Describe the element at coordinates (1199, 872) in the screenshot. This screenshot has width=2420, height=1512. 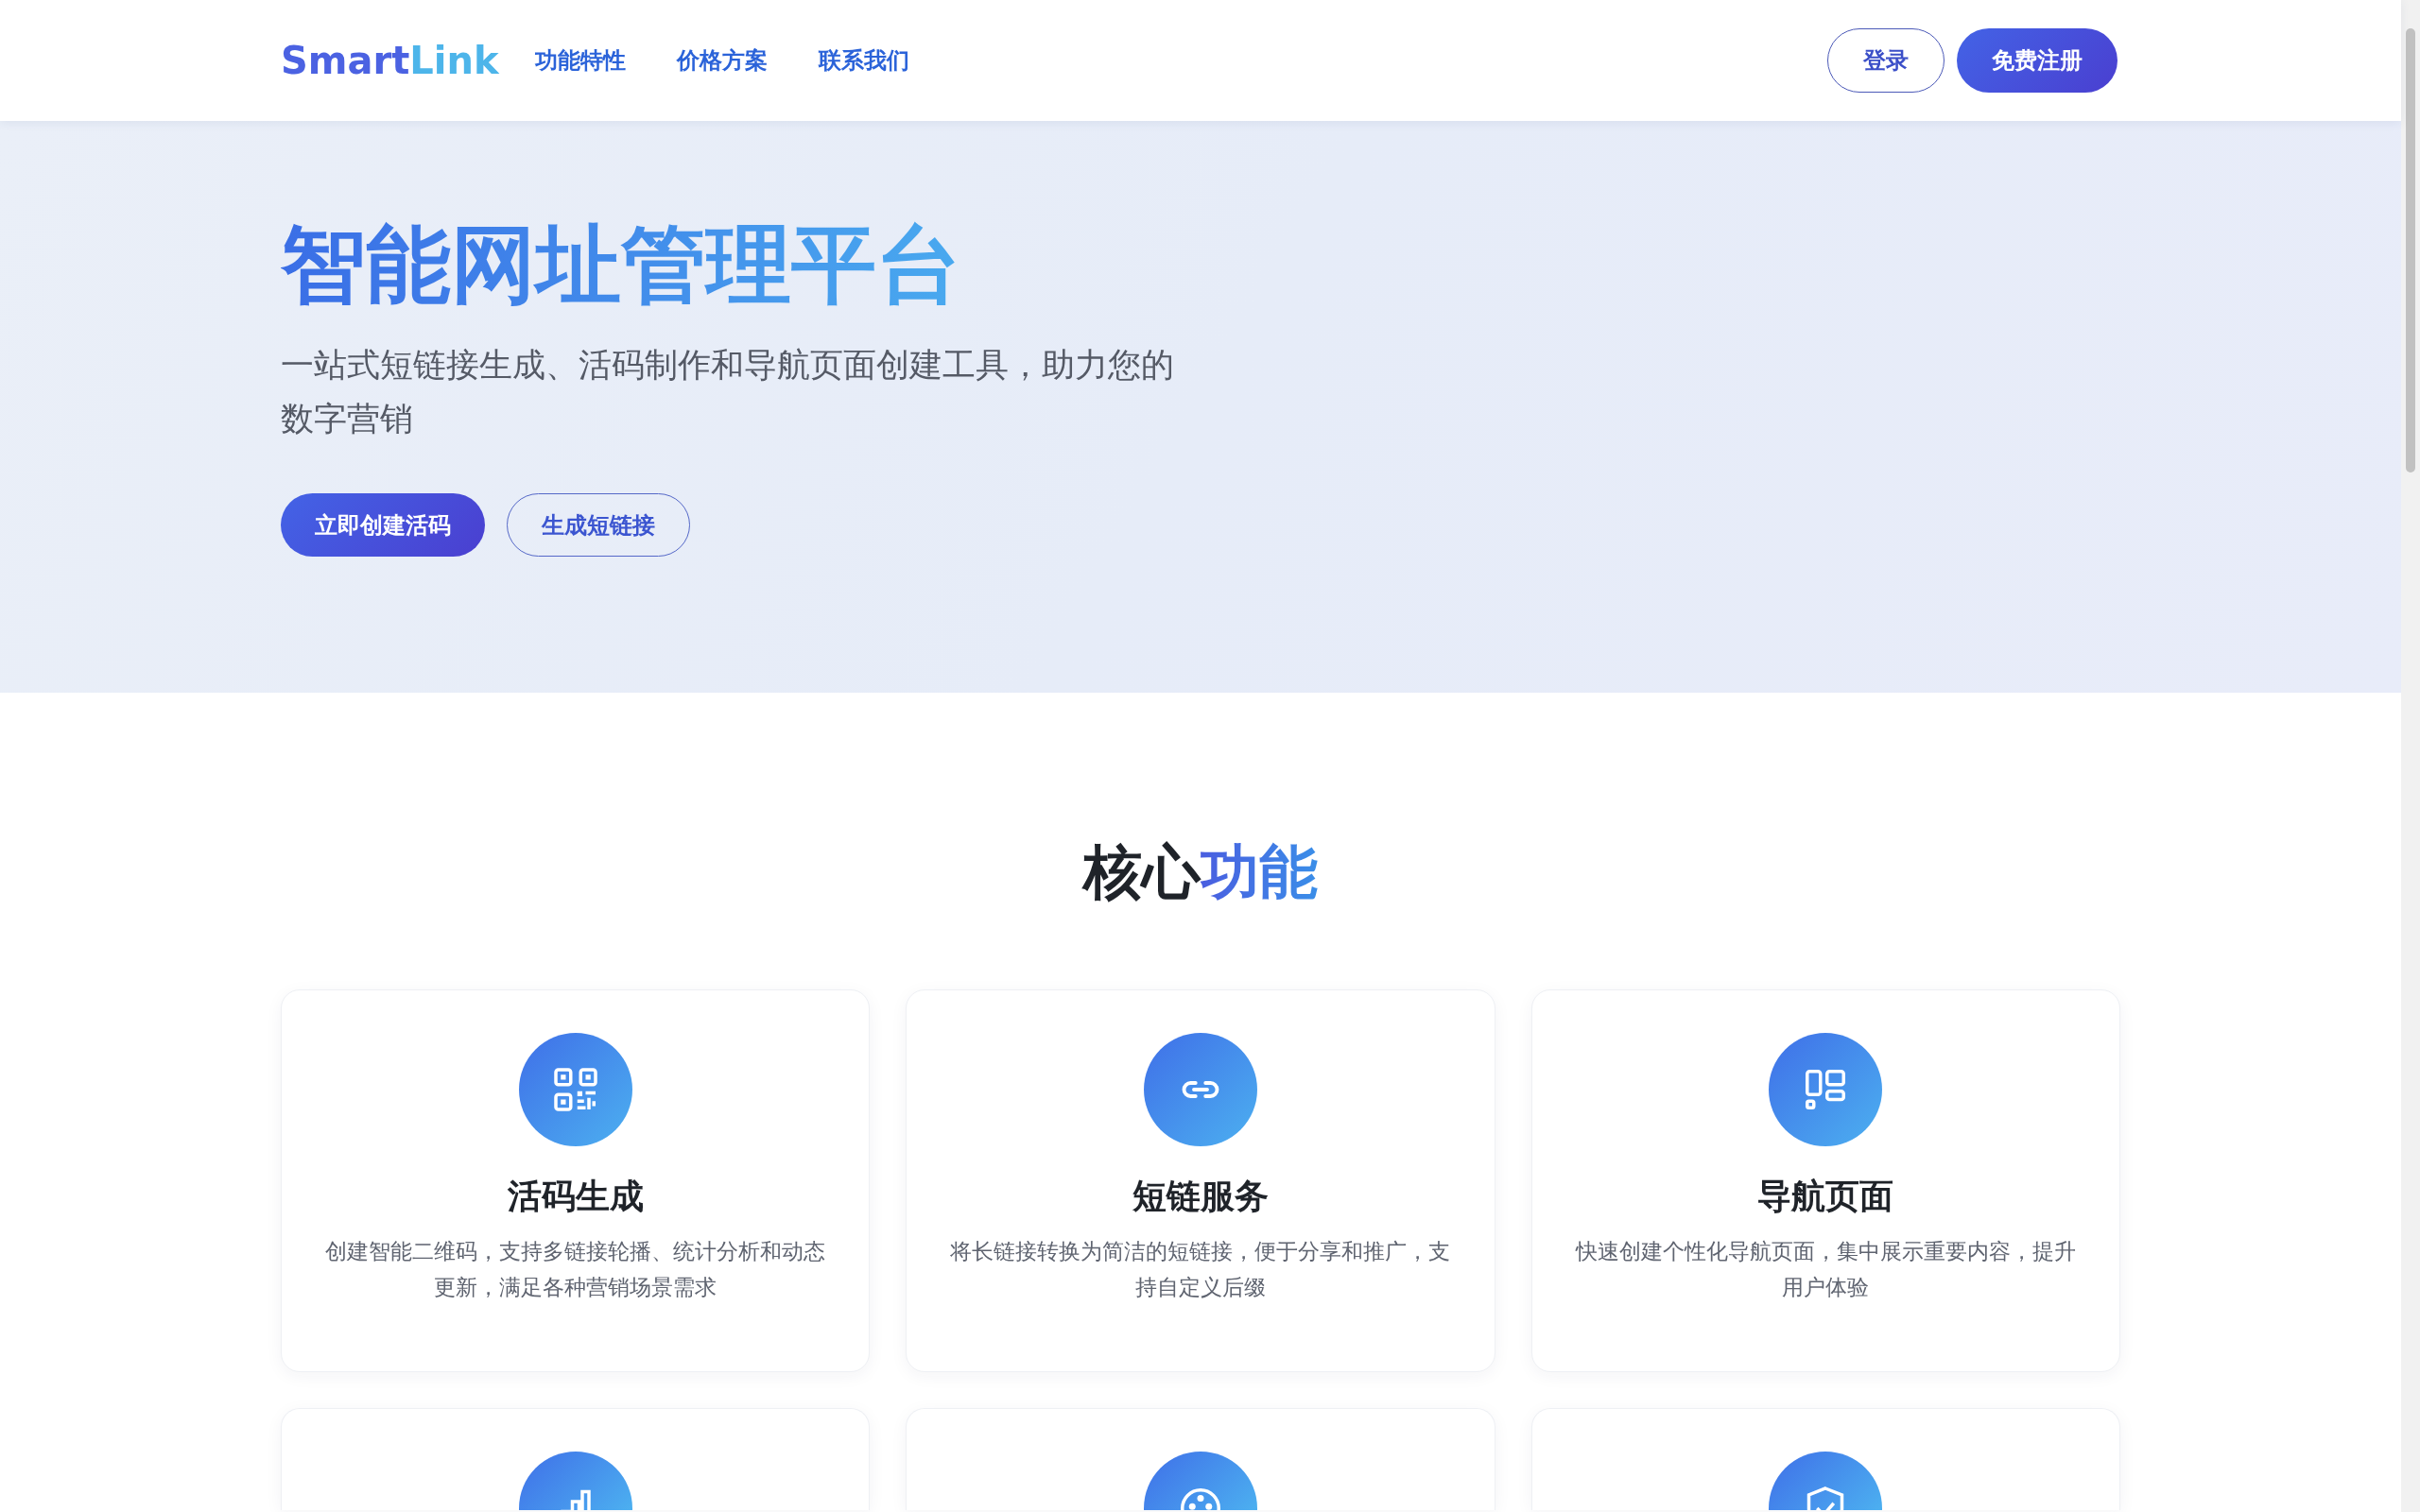
I see `section-title: 核心功能` at that location.